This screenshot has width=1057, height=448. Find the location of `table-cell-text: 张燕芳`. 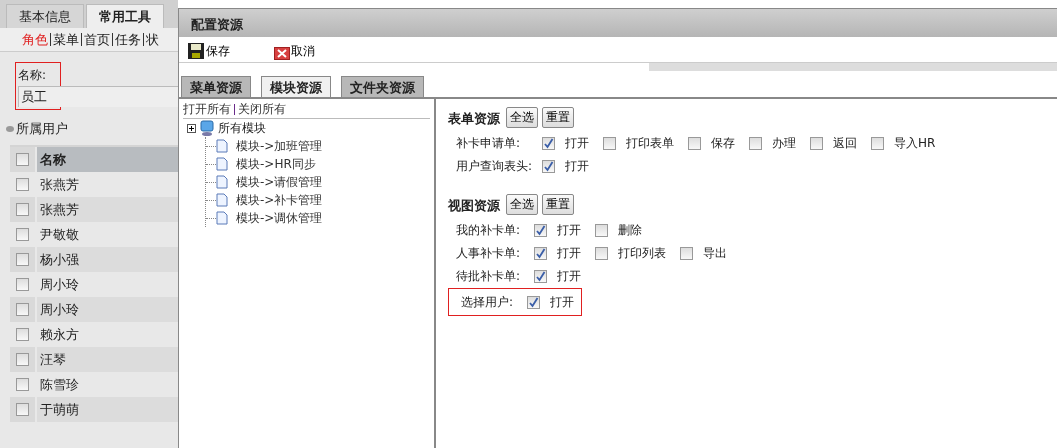

table-cell-text: 张燕芳 is located at coordinates (59, 184).